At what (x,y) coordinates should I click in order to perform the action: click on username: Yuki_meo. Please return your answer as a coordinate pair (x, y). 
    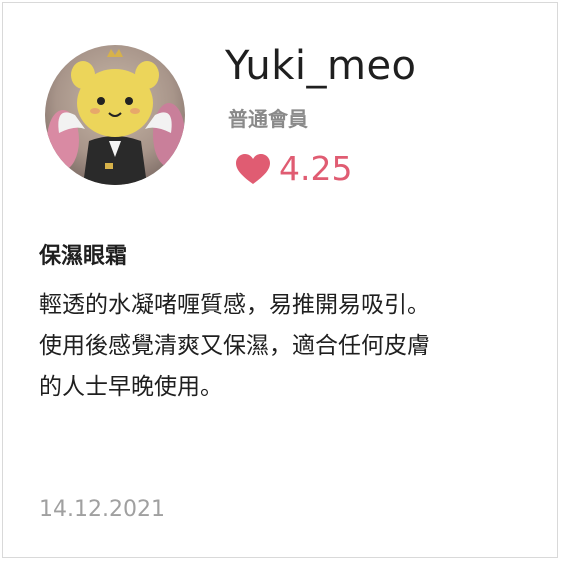
    Looking at the image, I should click on (321, 66).